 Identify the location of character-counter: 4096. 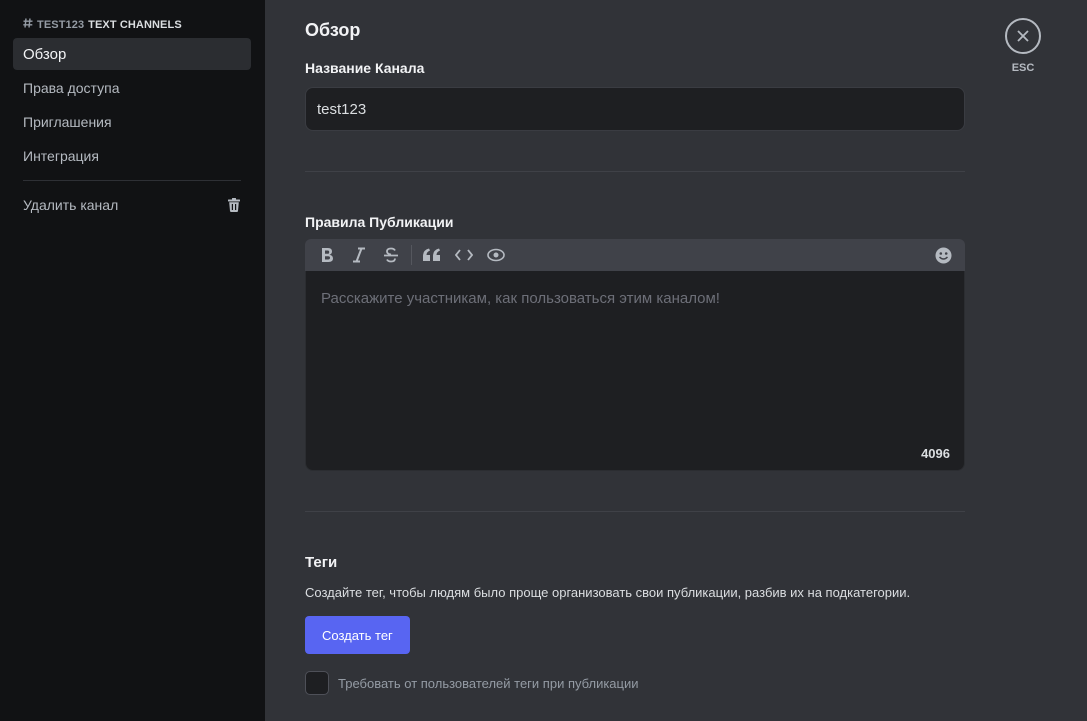
(935, 453).